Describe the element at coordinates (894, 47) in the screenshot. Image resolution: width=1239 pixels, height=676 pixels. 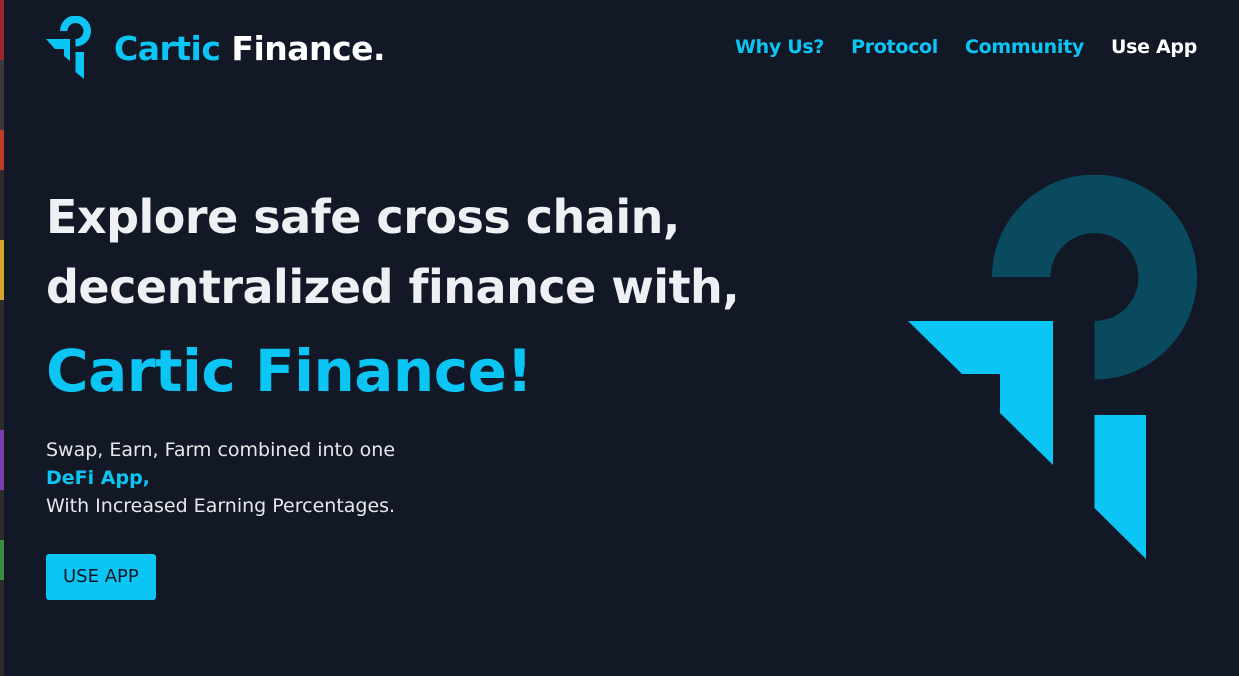
I see `nav-link-protocol: Protocol` at that location.